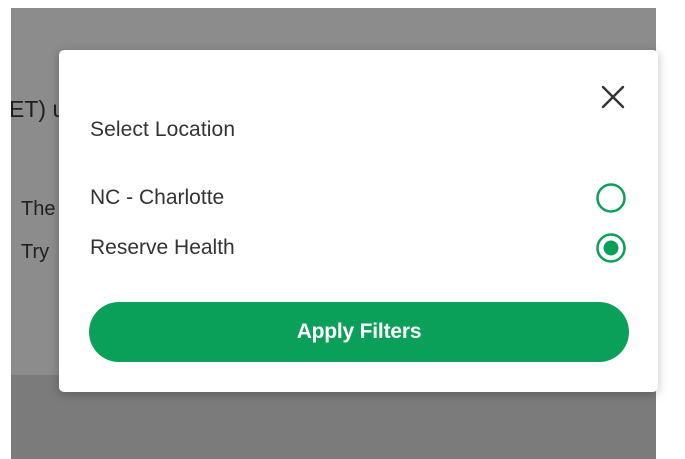  What do you see at coordinates (163, 129) in the screenshot?
I see `modal-title: Select Location` at bounding box center [163, 129].